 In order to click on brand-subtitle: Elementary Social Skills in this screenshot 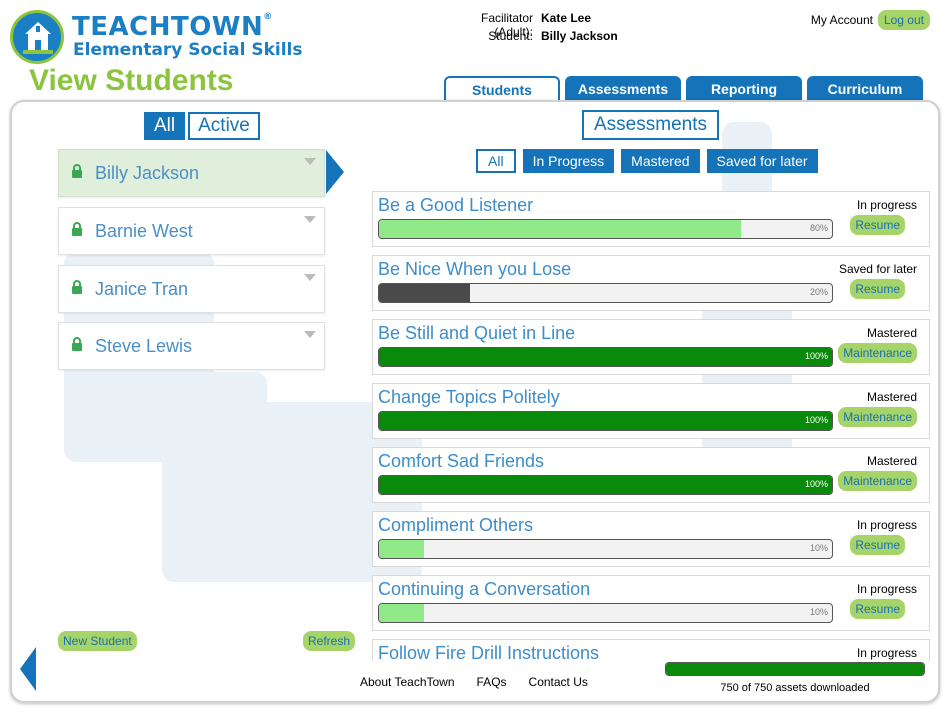, I will do `click(188, 50)`.